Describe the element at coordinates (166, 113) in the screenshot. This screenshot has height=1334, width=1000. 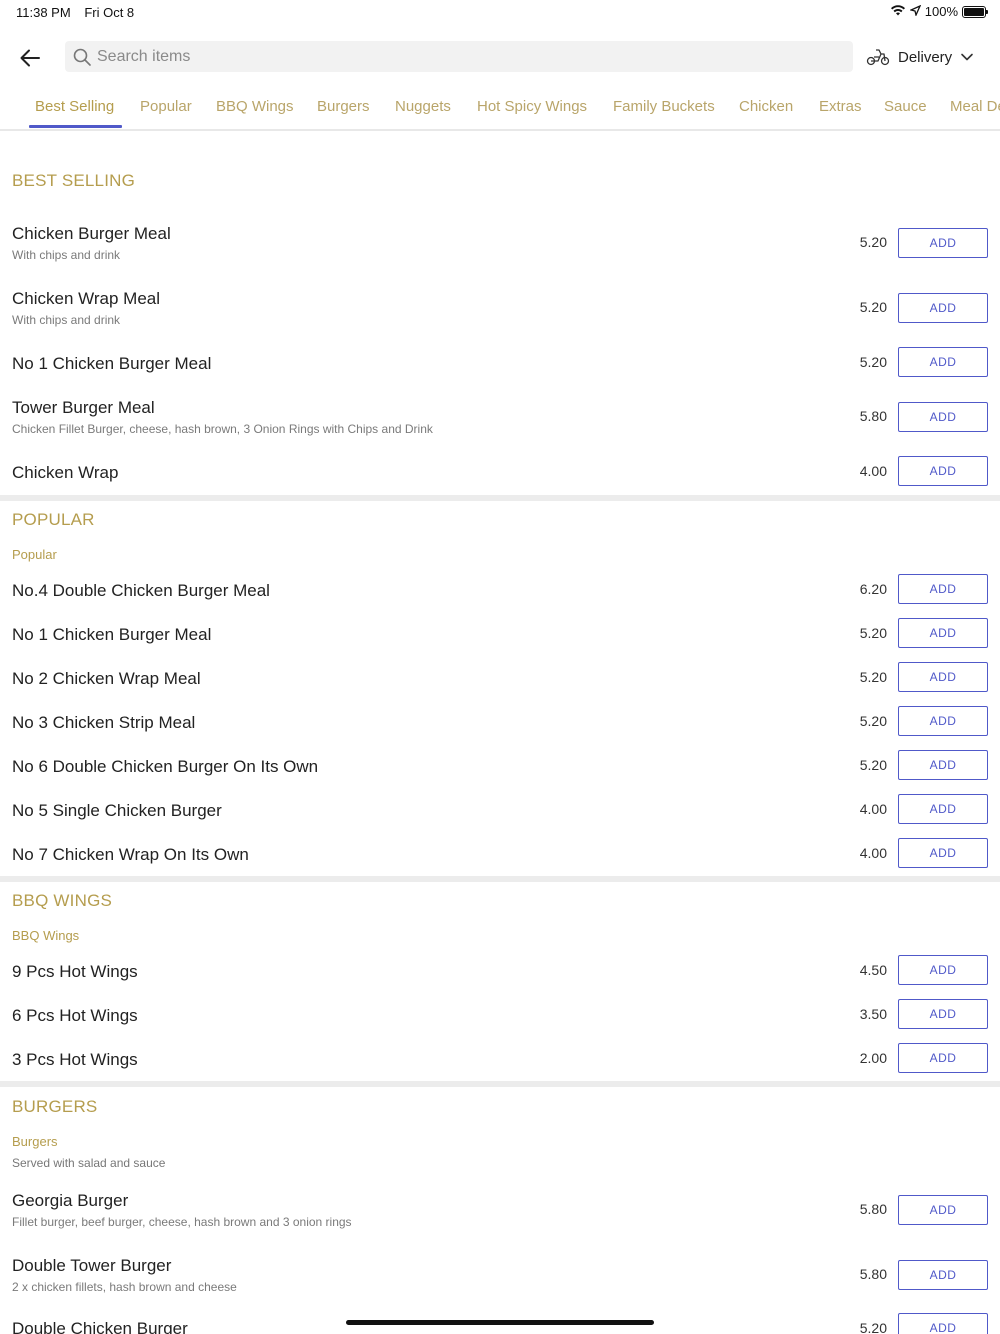
I see `tab-popular: Popular` at that location.